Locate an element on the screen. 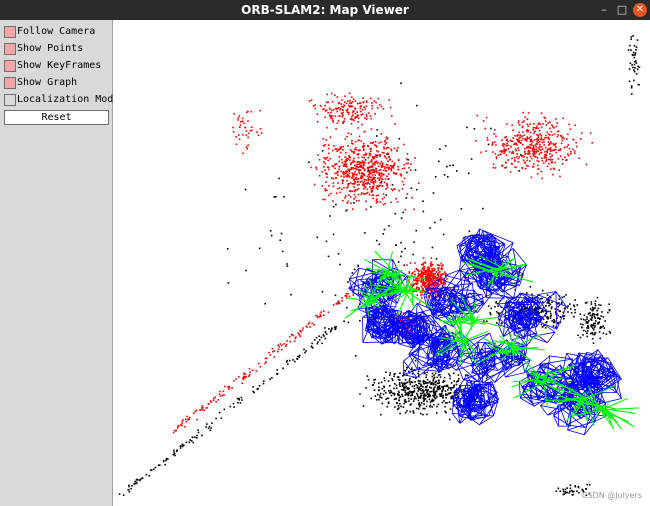  show-points-checkbox is located at coordinates (10, 49).